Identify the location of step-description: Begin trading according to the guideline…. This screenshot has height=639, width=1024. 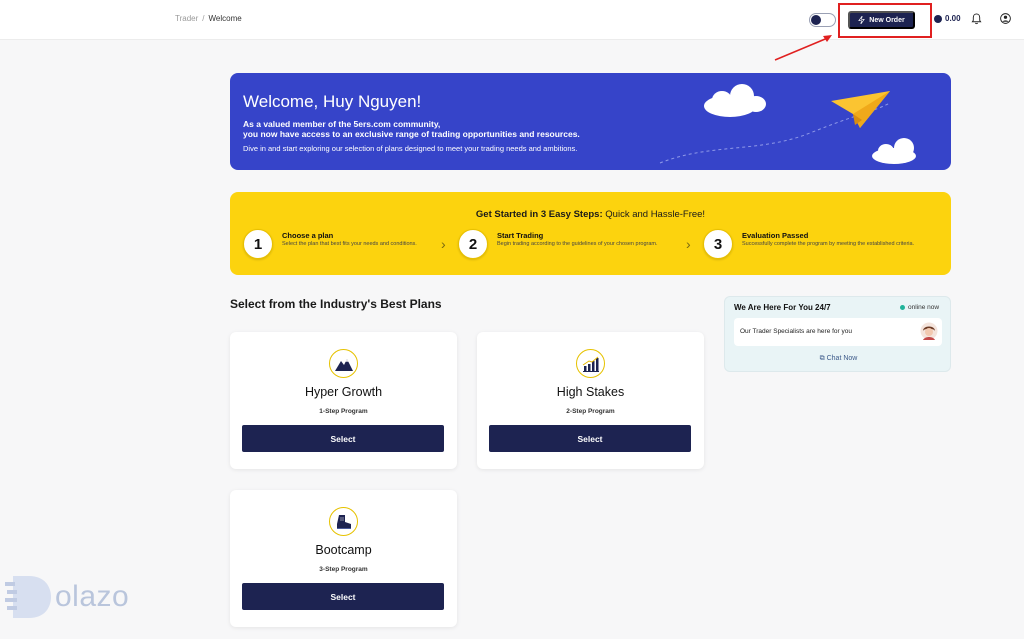
(577, 244).